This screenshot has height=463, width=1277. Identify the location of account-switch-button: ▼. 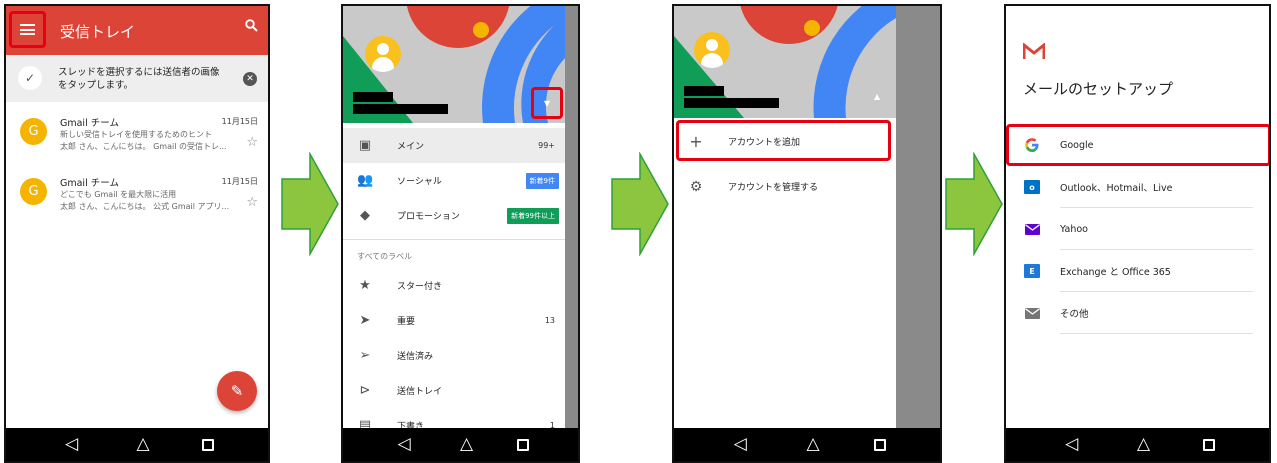
(547, 103).